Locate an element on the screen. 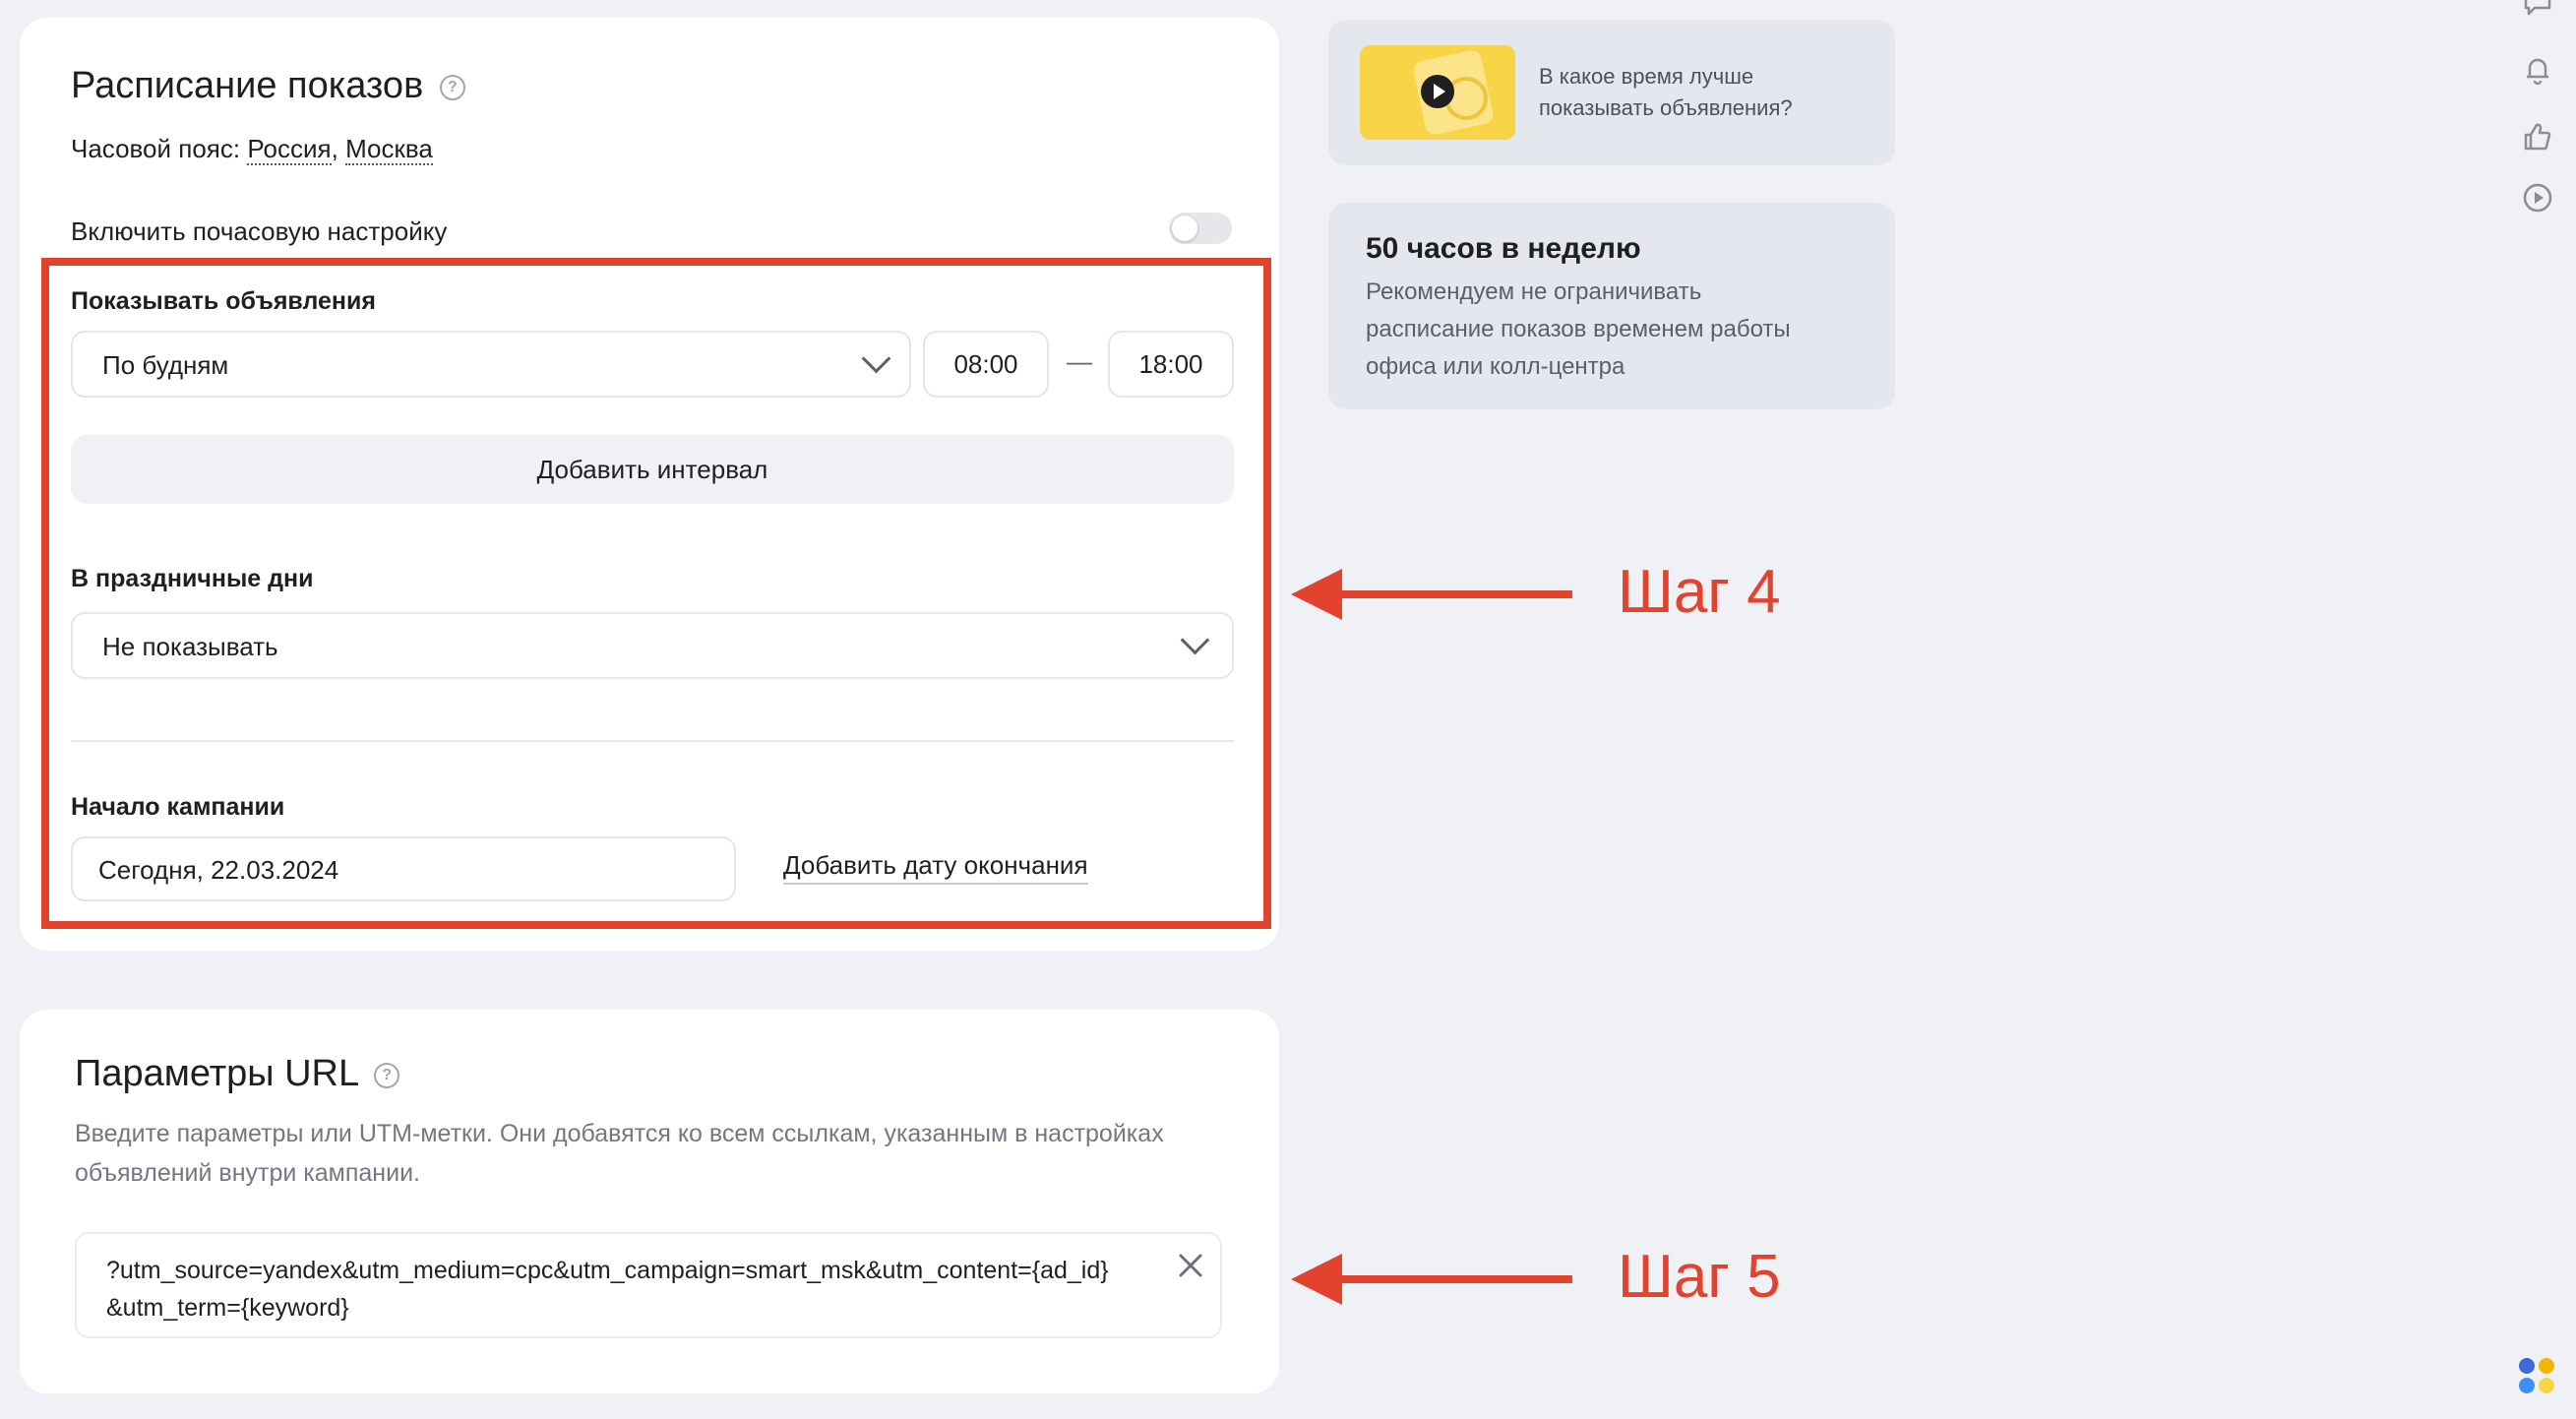 The image size is (2576, 1419). show-ads-label: Показывать объявления is located at coordinates (223, 301).